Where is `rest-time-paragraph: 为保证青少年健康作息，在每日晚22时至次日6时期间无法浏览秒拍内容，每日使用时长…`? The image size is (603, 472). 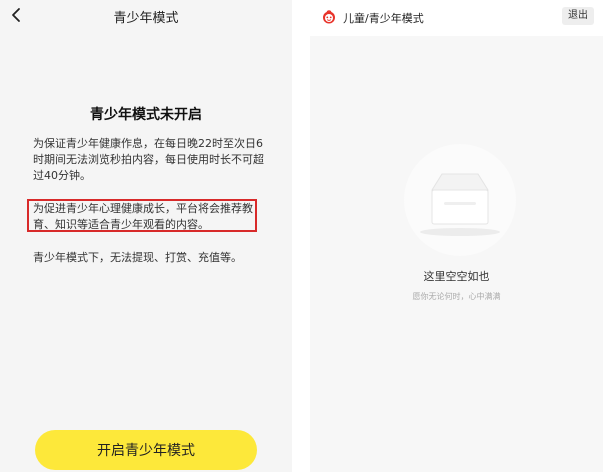
rest-time-paragraph: 为保证青少年健康作息，在每日晚22时至次日6时期间无法浏览秒拍内容，每日使用时长… is located at coordinates (148, 159).